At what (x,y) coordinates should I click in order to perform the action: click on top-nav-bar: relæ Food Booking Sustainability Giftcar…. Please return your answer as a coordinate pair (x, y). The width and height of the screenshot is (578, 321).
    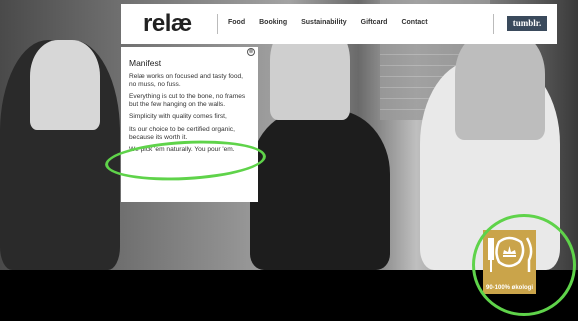
    Looking at the image, I should click on (339, 24).